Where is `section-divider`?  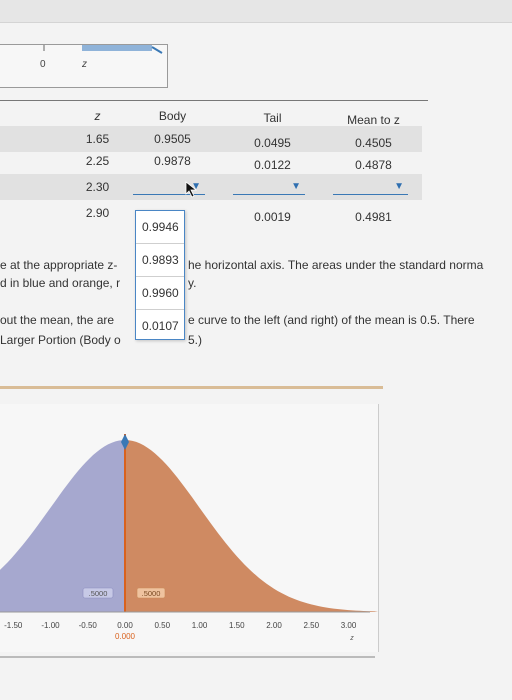 section-divider is located at coordinates (191, 387).